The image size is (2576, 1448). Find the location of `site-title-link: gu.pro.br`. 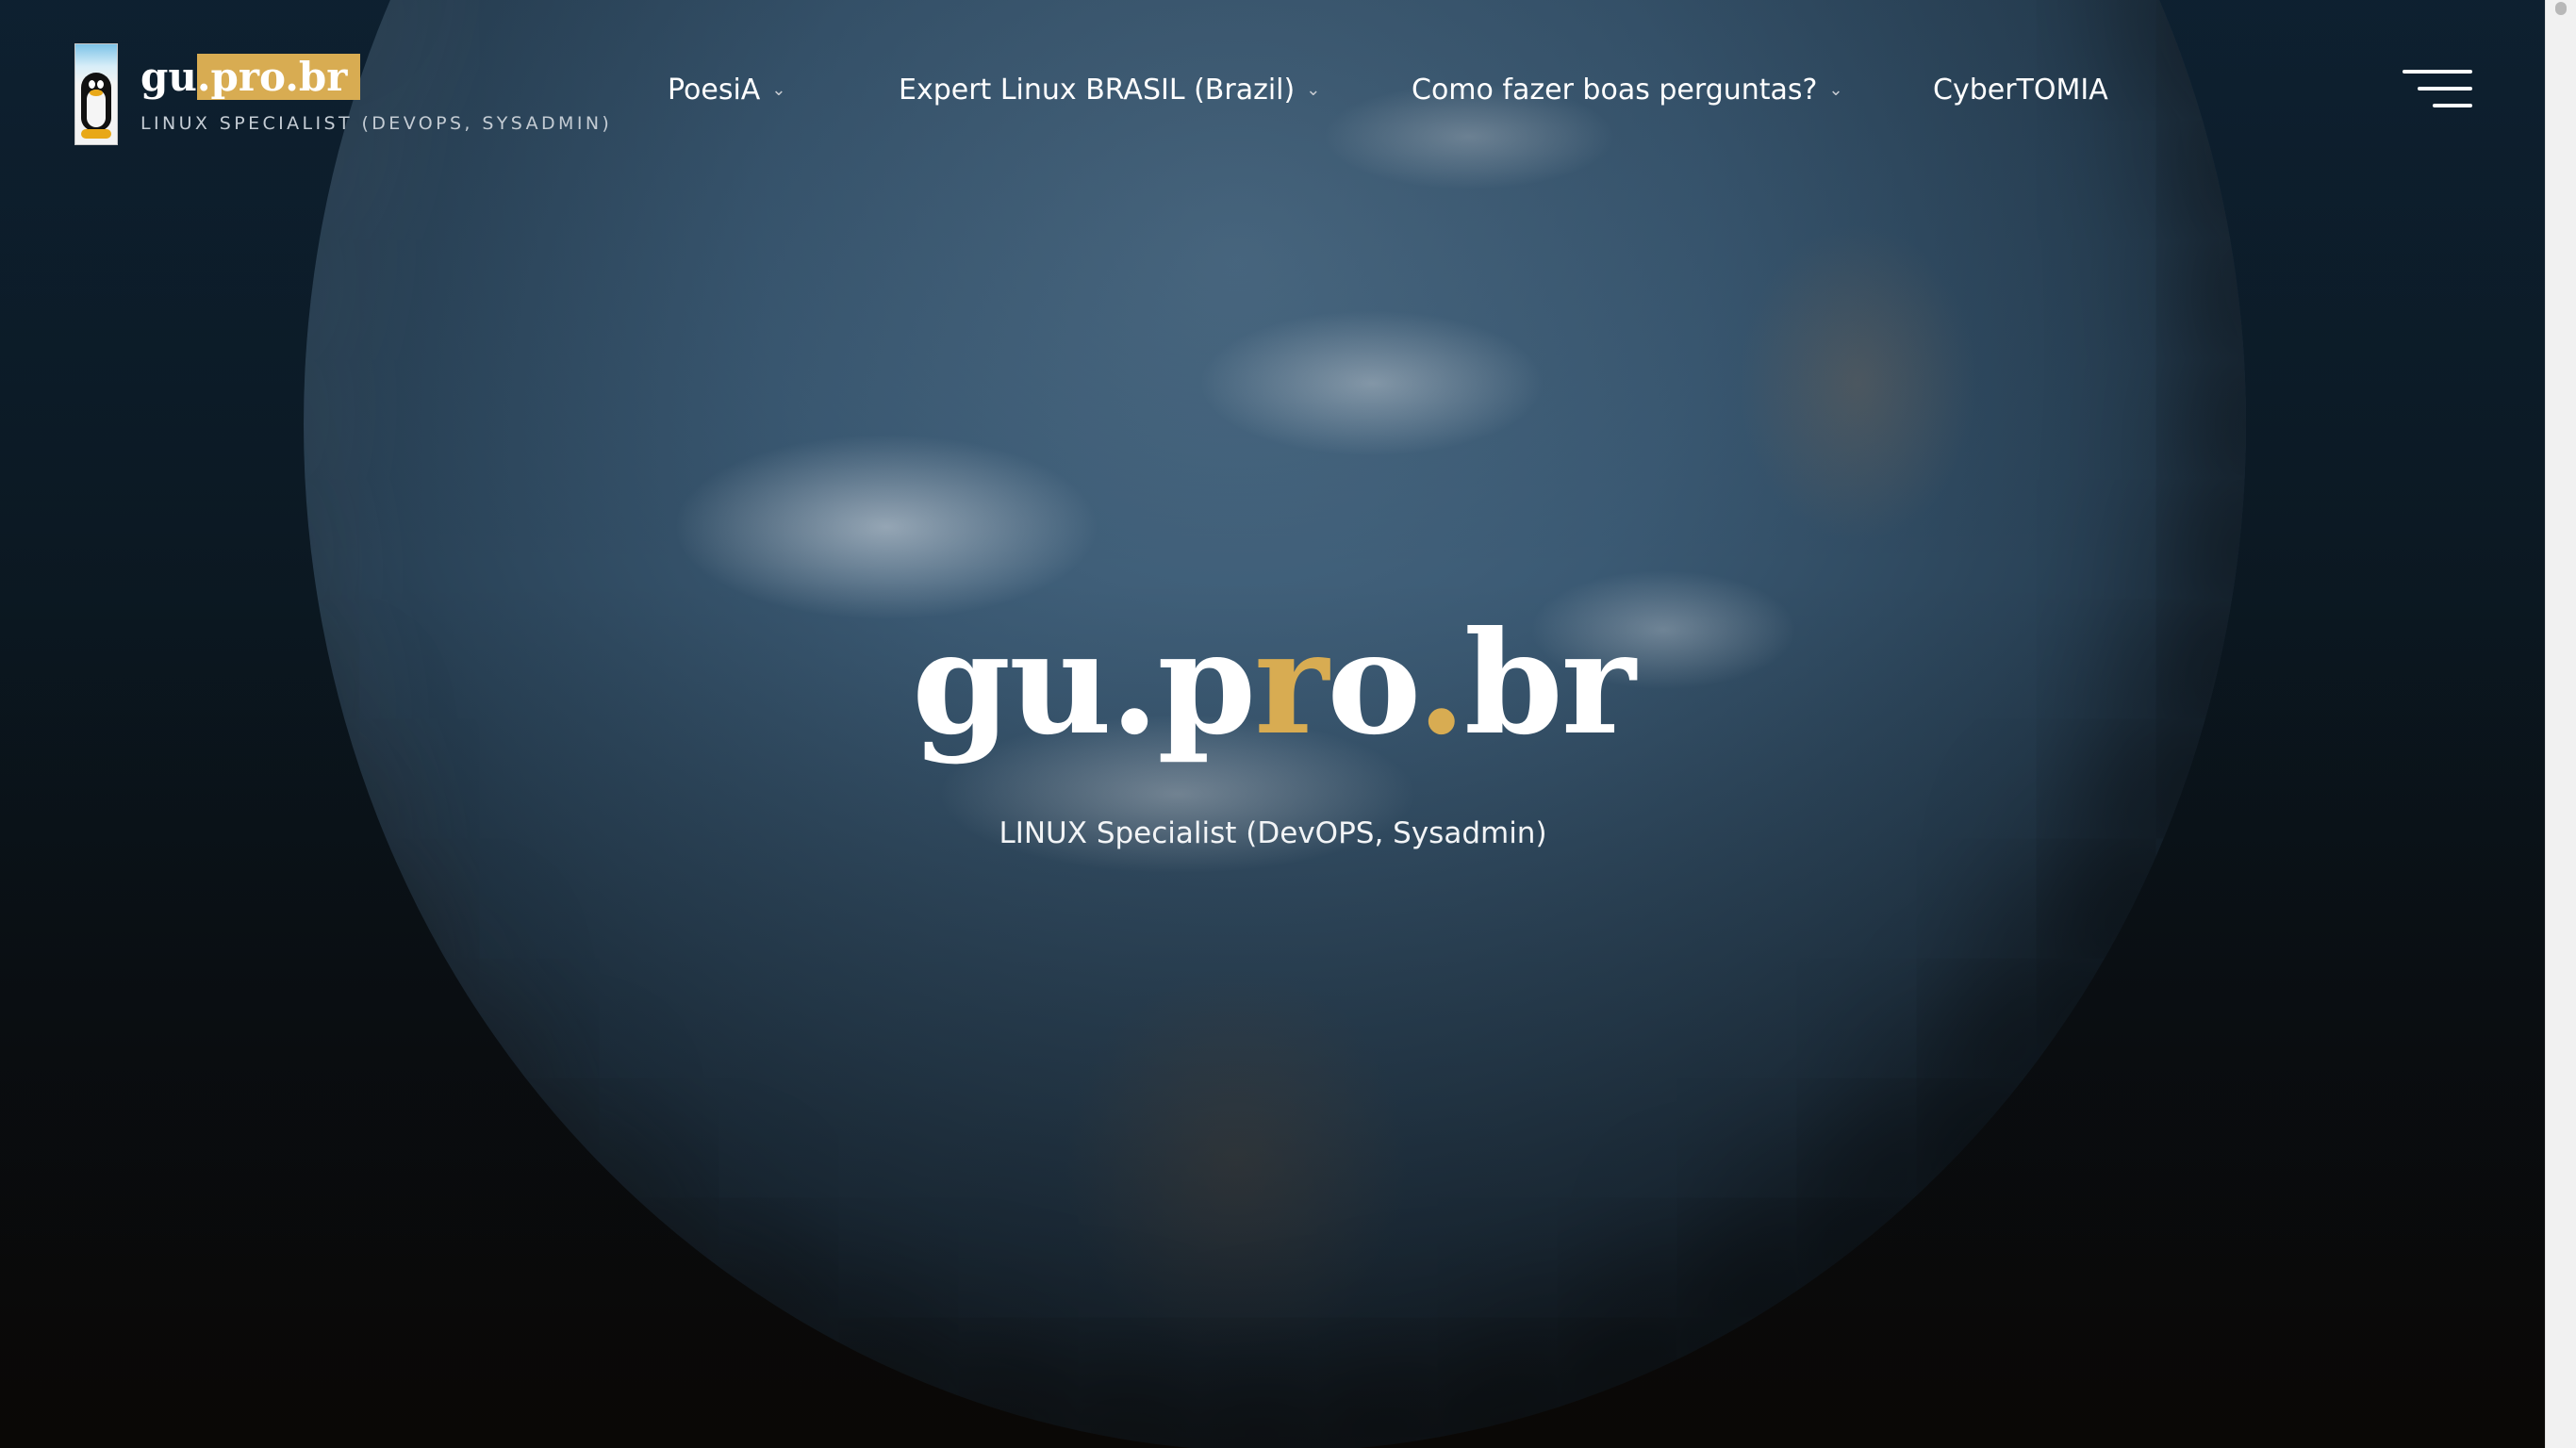

site-title-link: gu.pro.br is located at coordinates (250, 77).